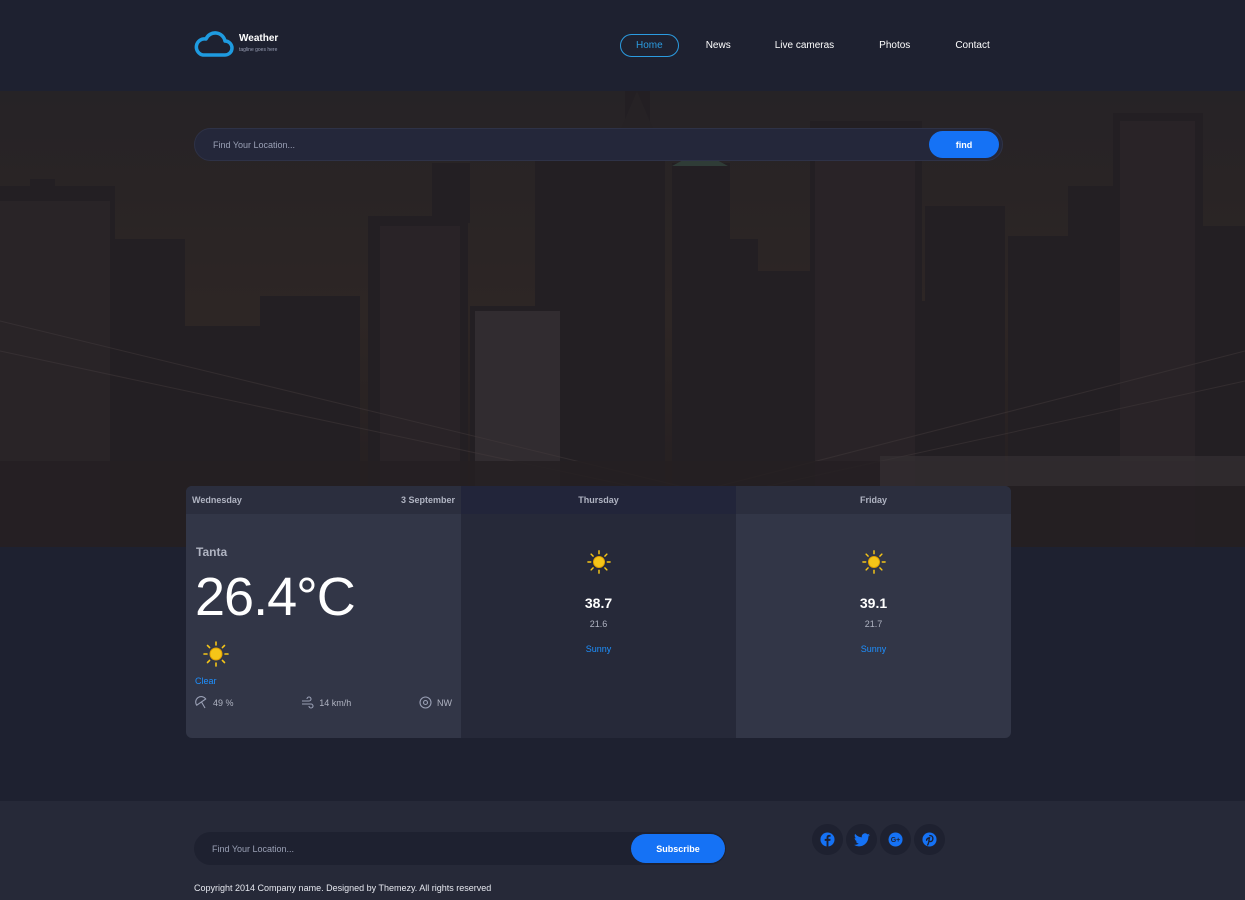  What do you see at coordinates (598, 624) in the screenshot?
I see `low-temperature: 21.6` at bounding box center [598, 624].